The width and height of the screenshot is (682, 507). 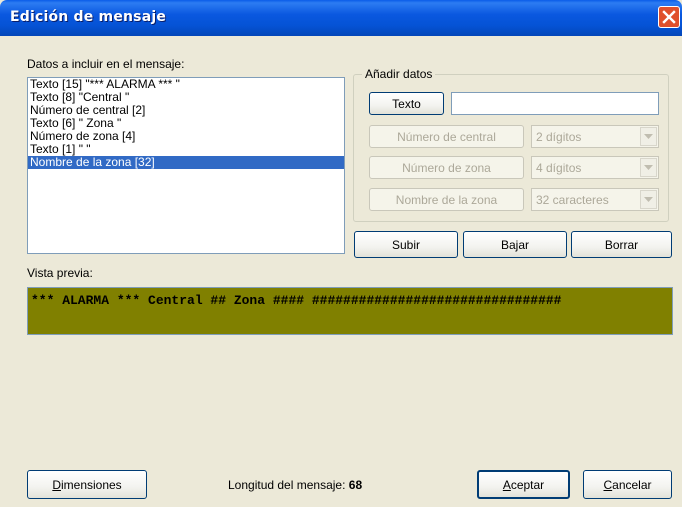 I want to click on nombre-zona-select-value: 32 caracteres, so click(x=572, y=200).